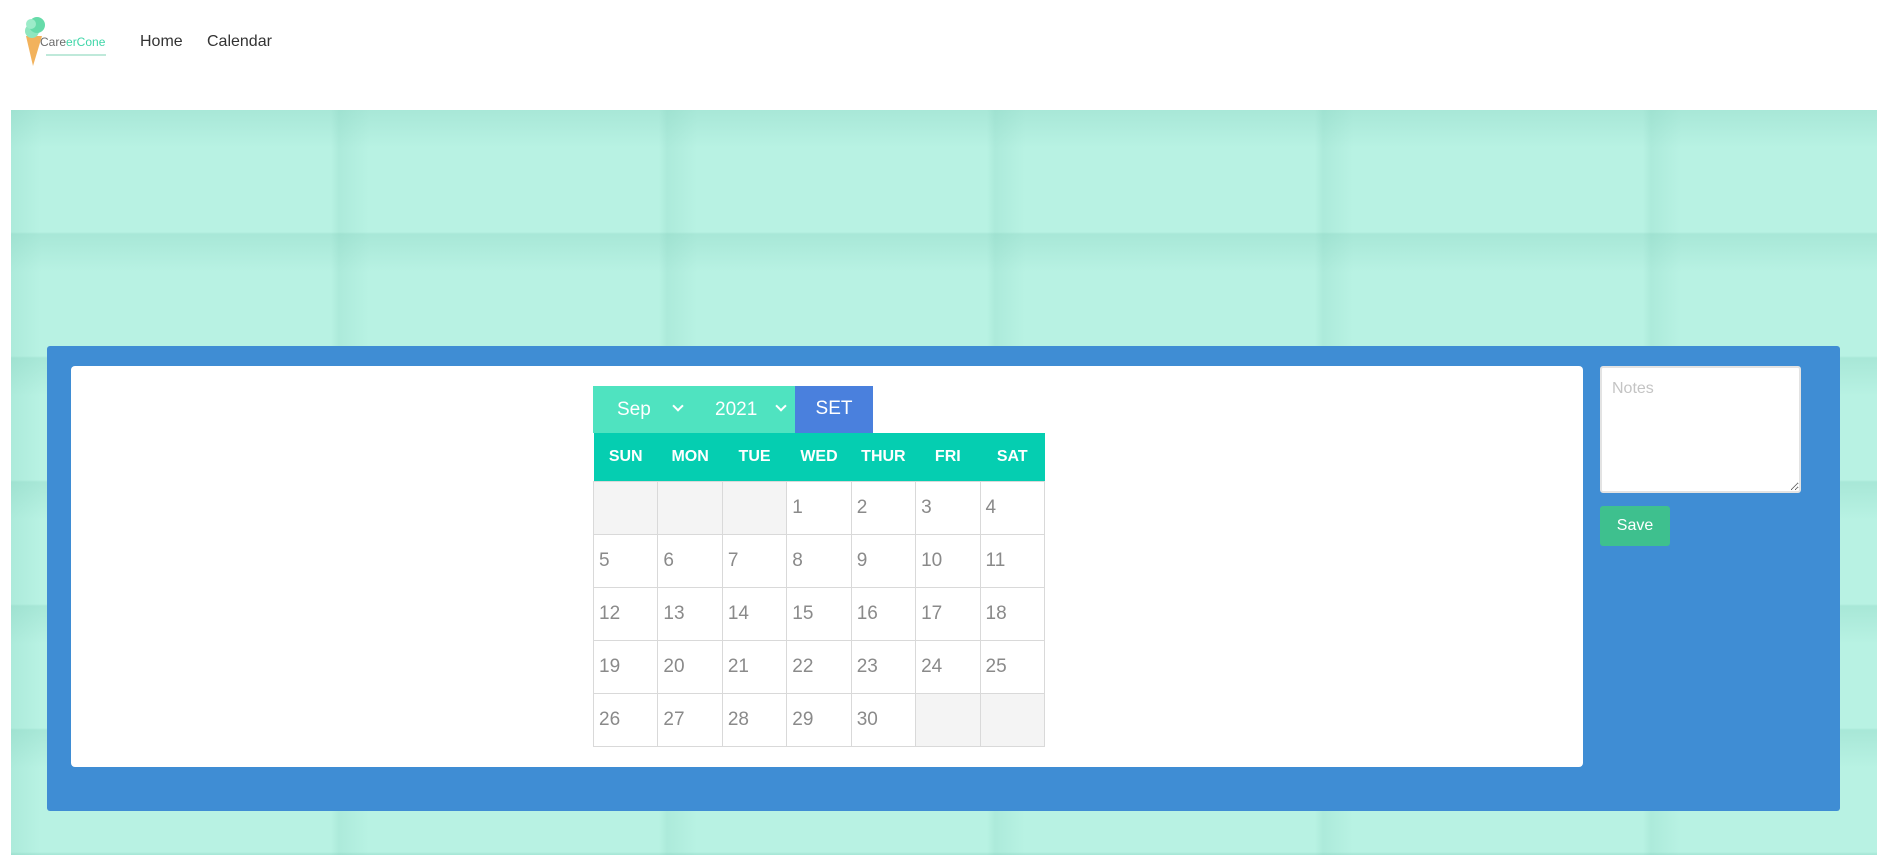 The width and height of the screenshot is (1888, 855). Describe the element at coordinates (625, 666) in the screenshot. I see `day-cell: 19` at that location.